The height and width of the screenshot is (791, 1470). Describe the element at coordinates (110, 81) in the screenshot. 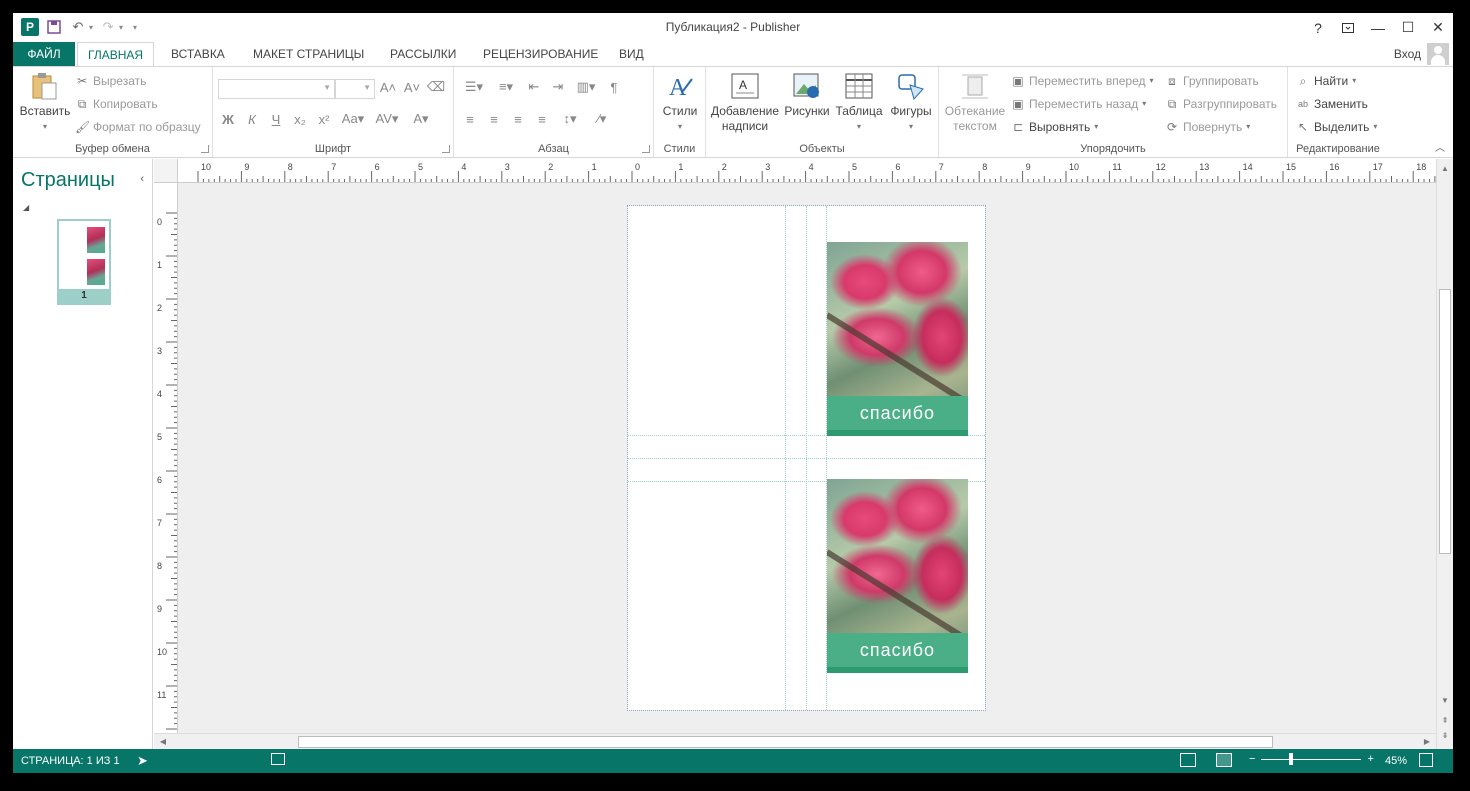

I see `cut-button: ✂ Вырезать` at that location.